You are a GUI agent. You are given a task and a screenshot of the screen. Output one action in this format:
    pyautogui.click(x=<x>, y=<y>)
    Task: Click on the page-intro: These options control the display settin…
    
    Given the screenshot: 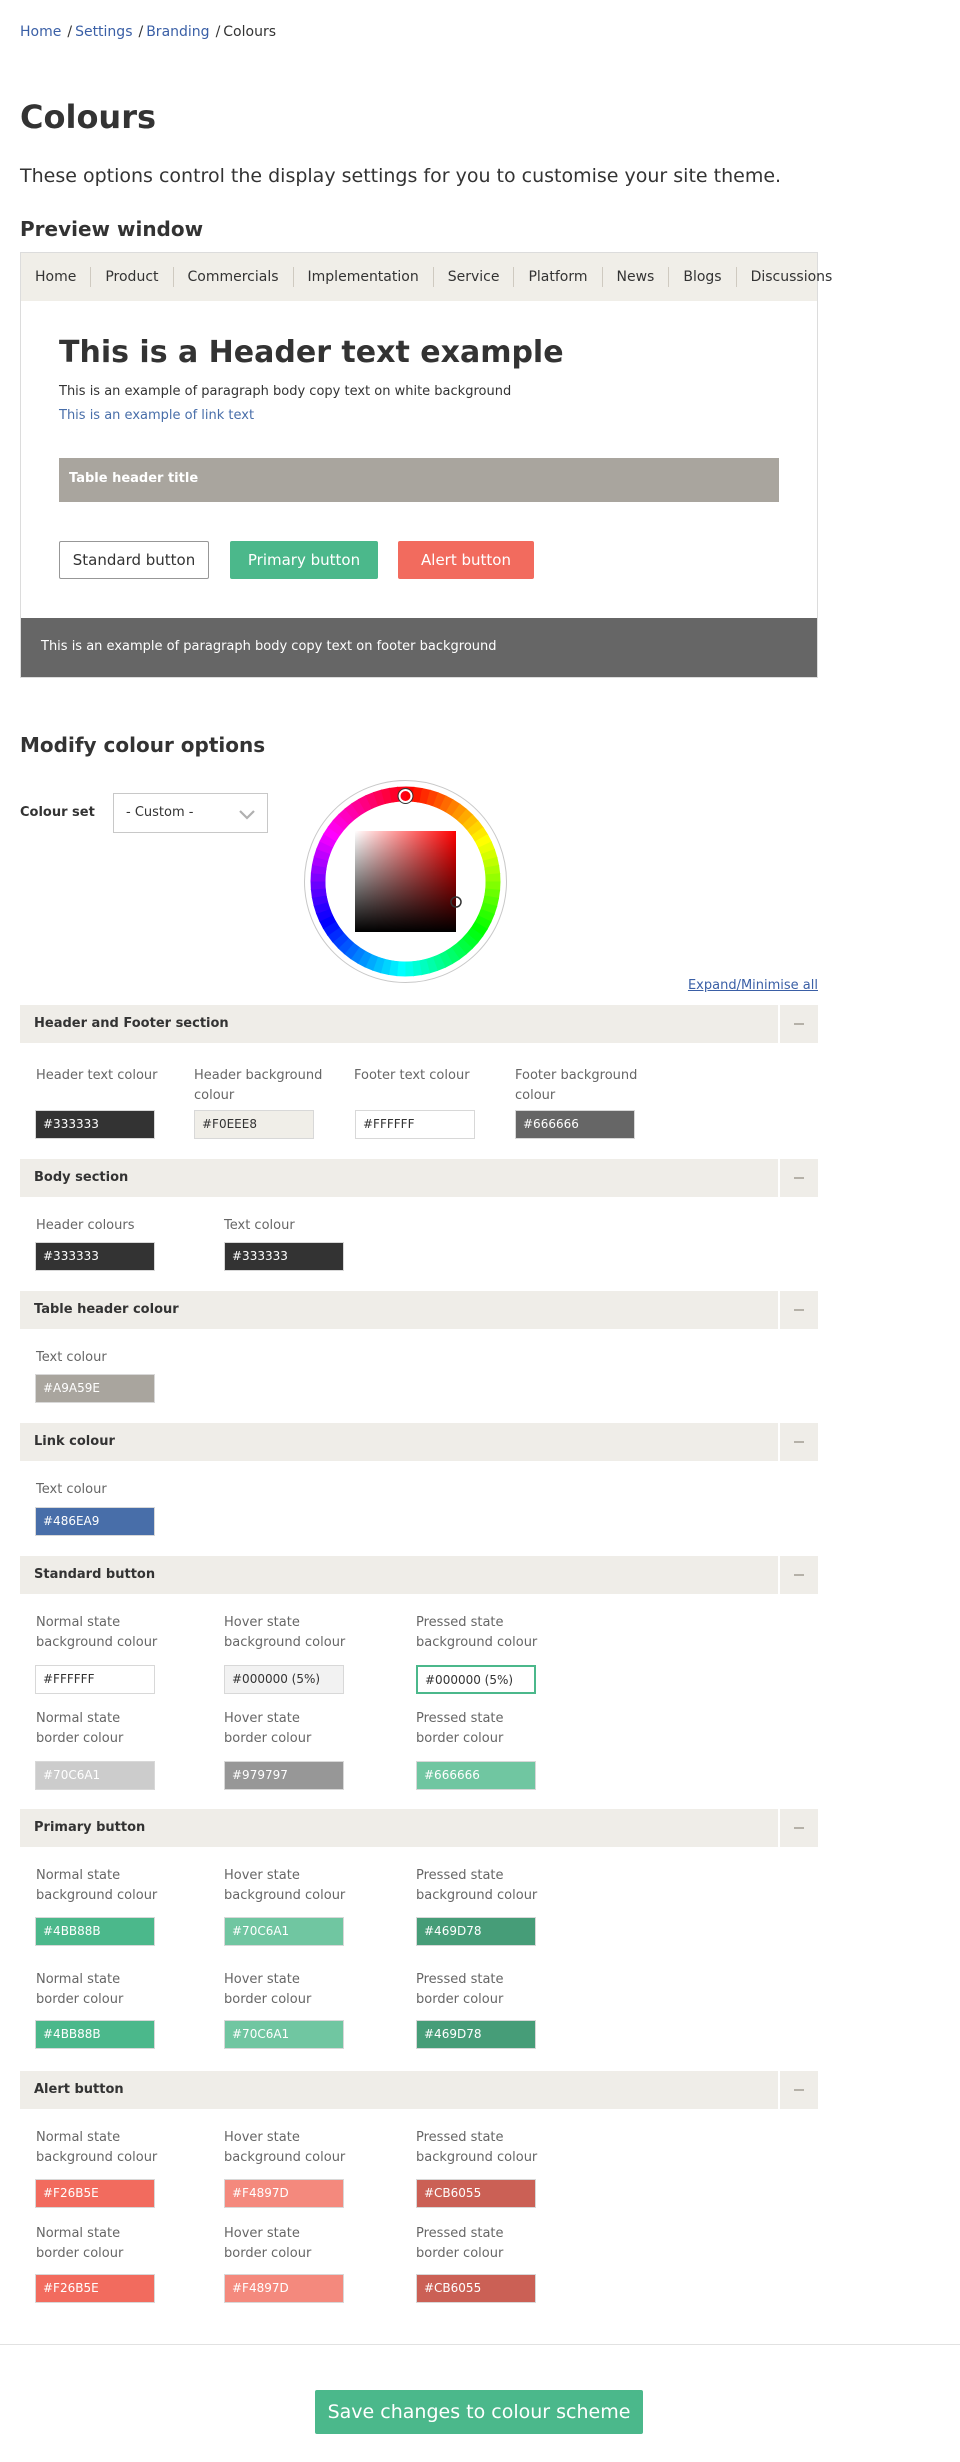 What is the action you would take?
    pyautogui.click(x=401, y=176)
    